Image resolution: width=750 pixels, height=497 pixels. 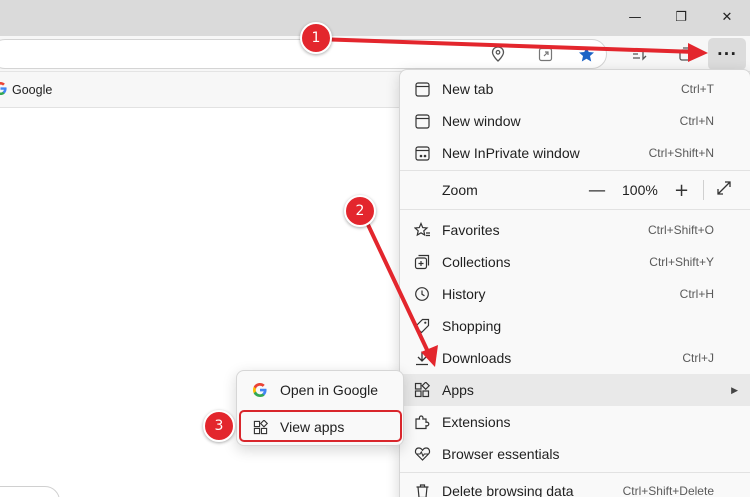 What do you see at coordinates (422, 262) in the screenshot?
I see `collections-icon` at bounding box center [422, 262].